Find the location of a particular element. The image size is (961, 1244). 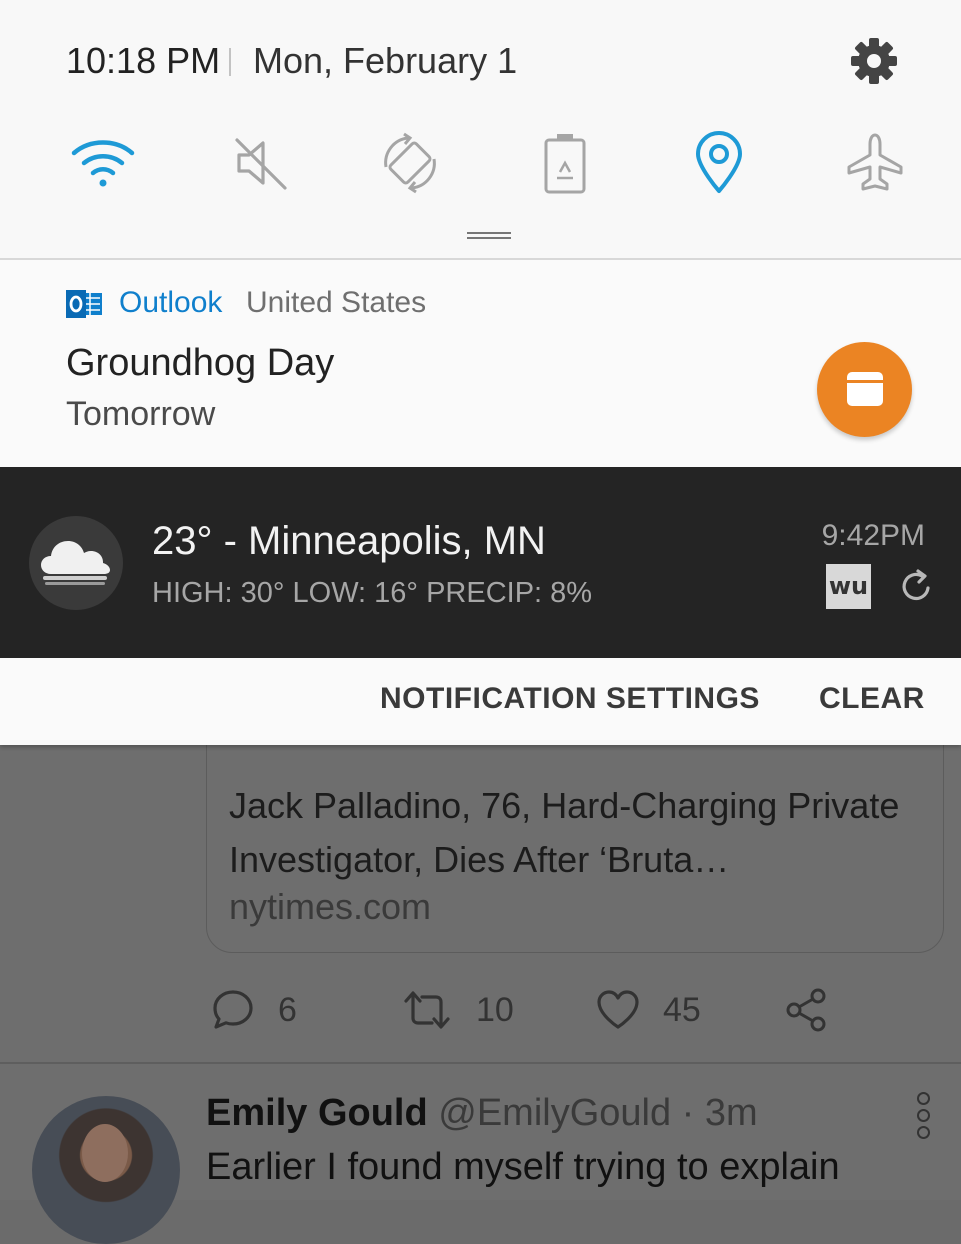

notification-text: Tomorrow is located at coordinates (141, 414).